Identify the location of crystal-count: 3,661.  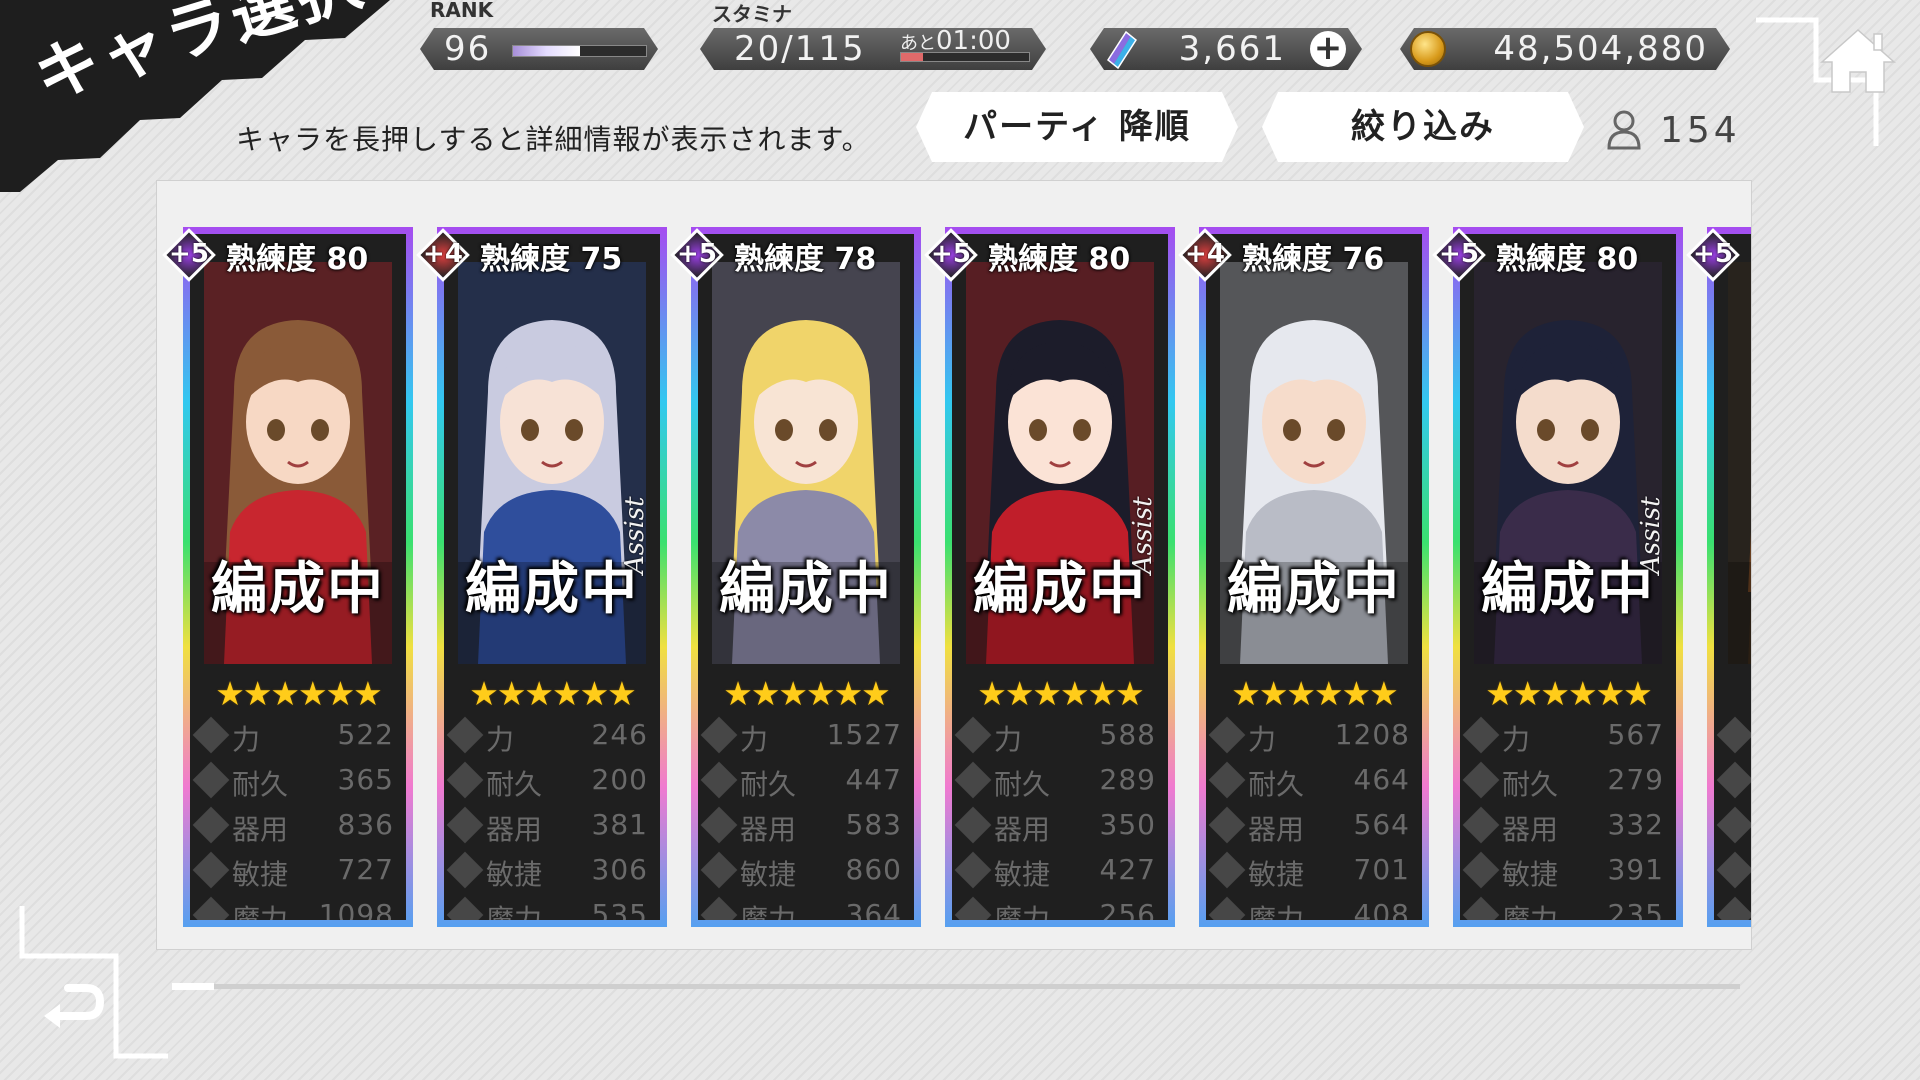
(1232, 49).